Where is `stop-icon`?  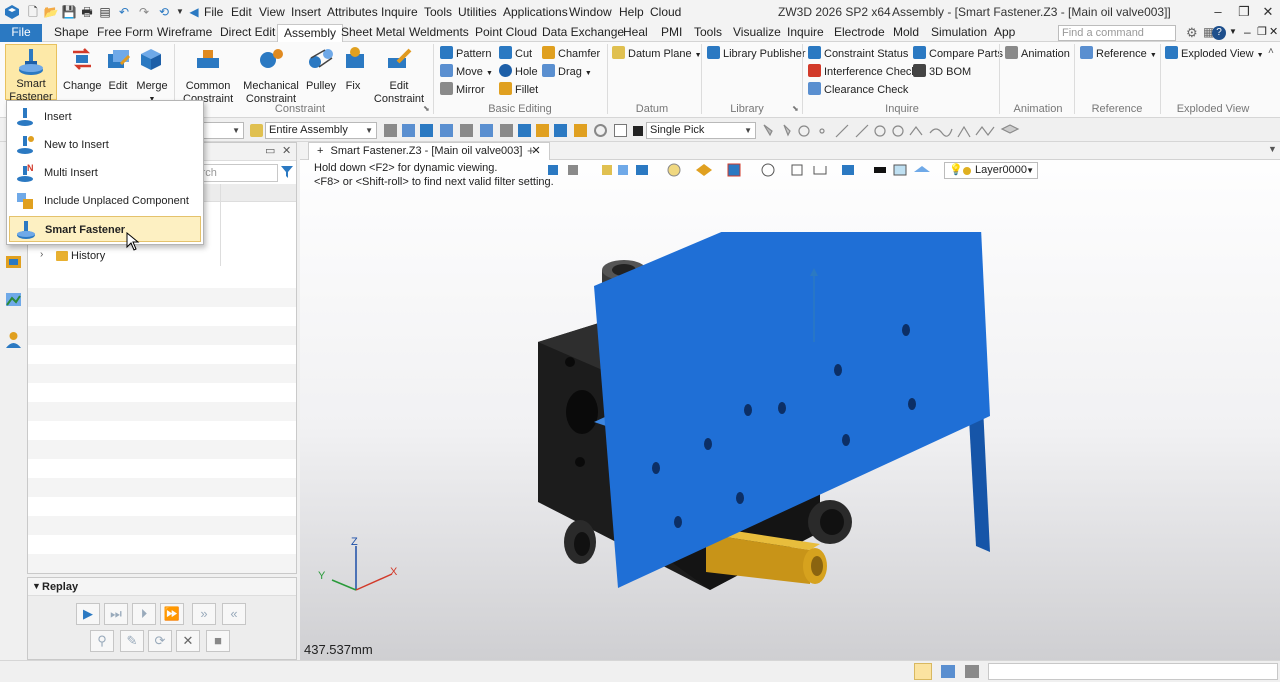 stop-icon is located at coordinates (620, 130).